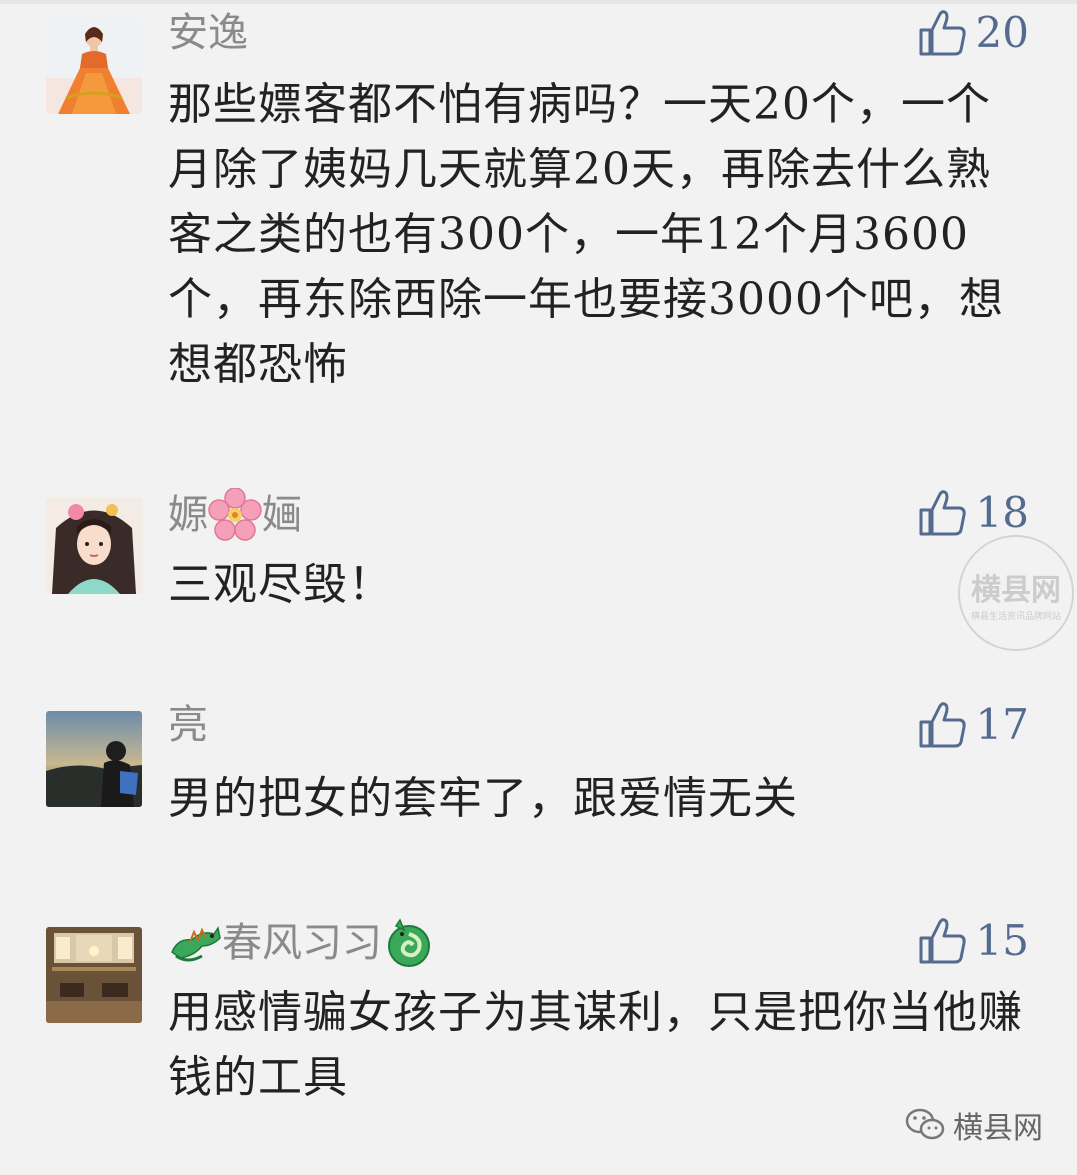 The height and width of the screenshot is (1175, 1077). I want to click on like-button: 20, so click(973, 33).